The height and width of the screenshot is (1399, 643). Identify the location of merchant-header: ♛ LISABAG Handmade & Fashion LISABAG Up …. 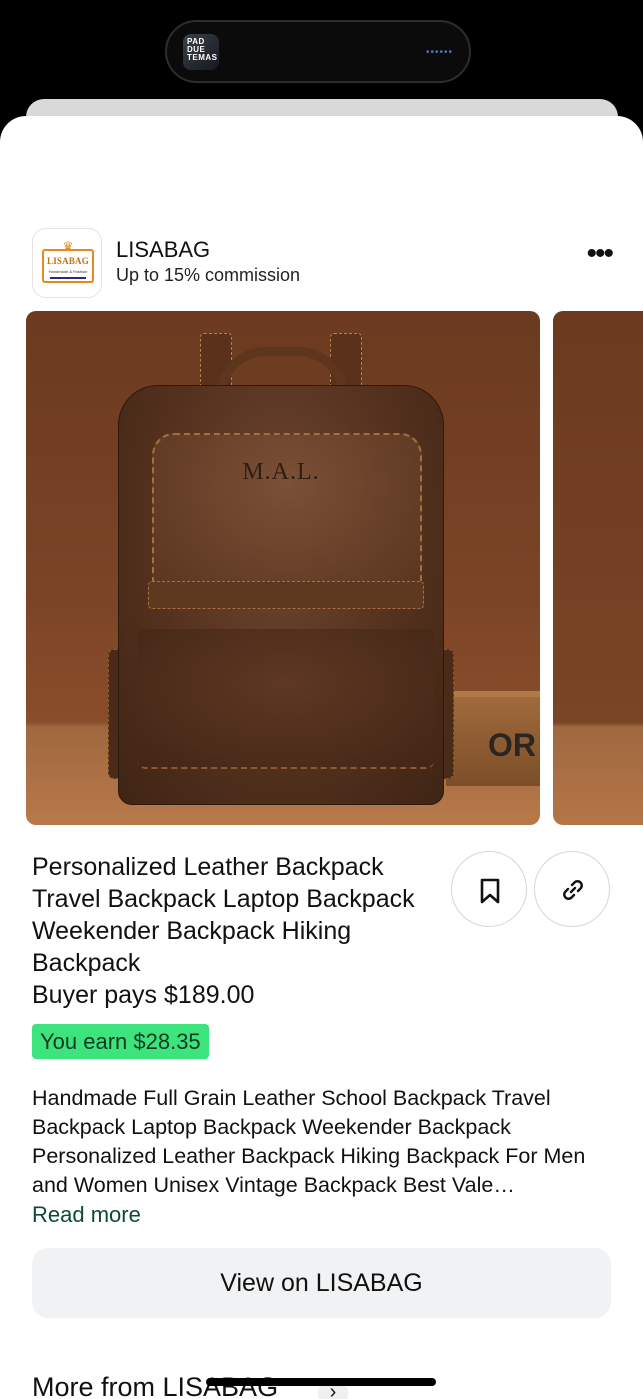
(323, 263).